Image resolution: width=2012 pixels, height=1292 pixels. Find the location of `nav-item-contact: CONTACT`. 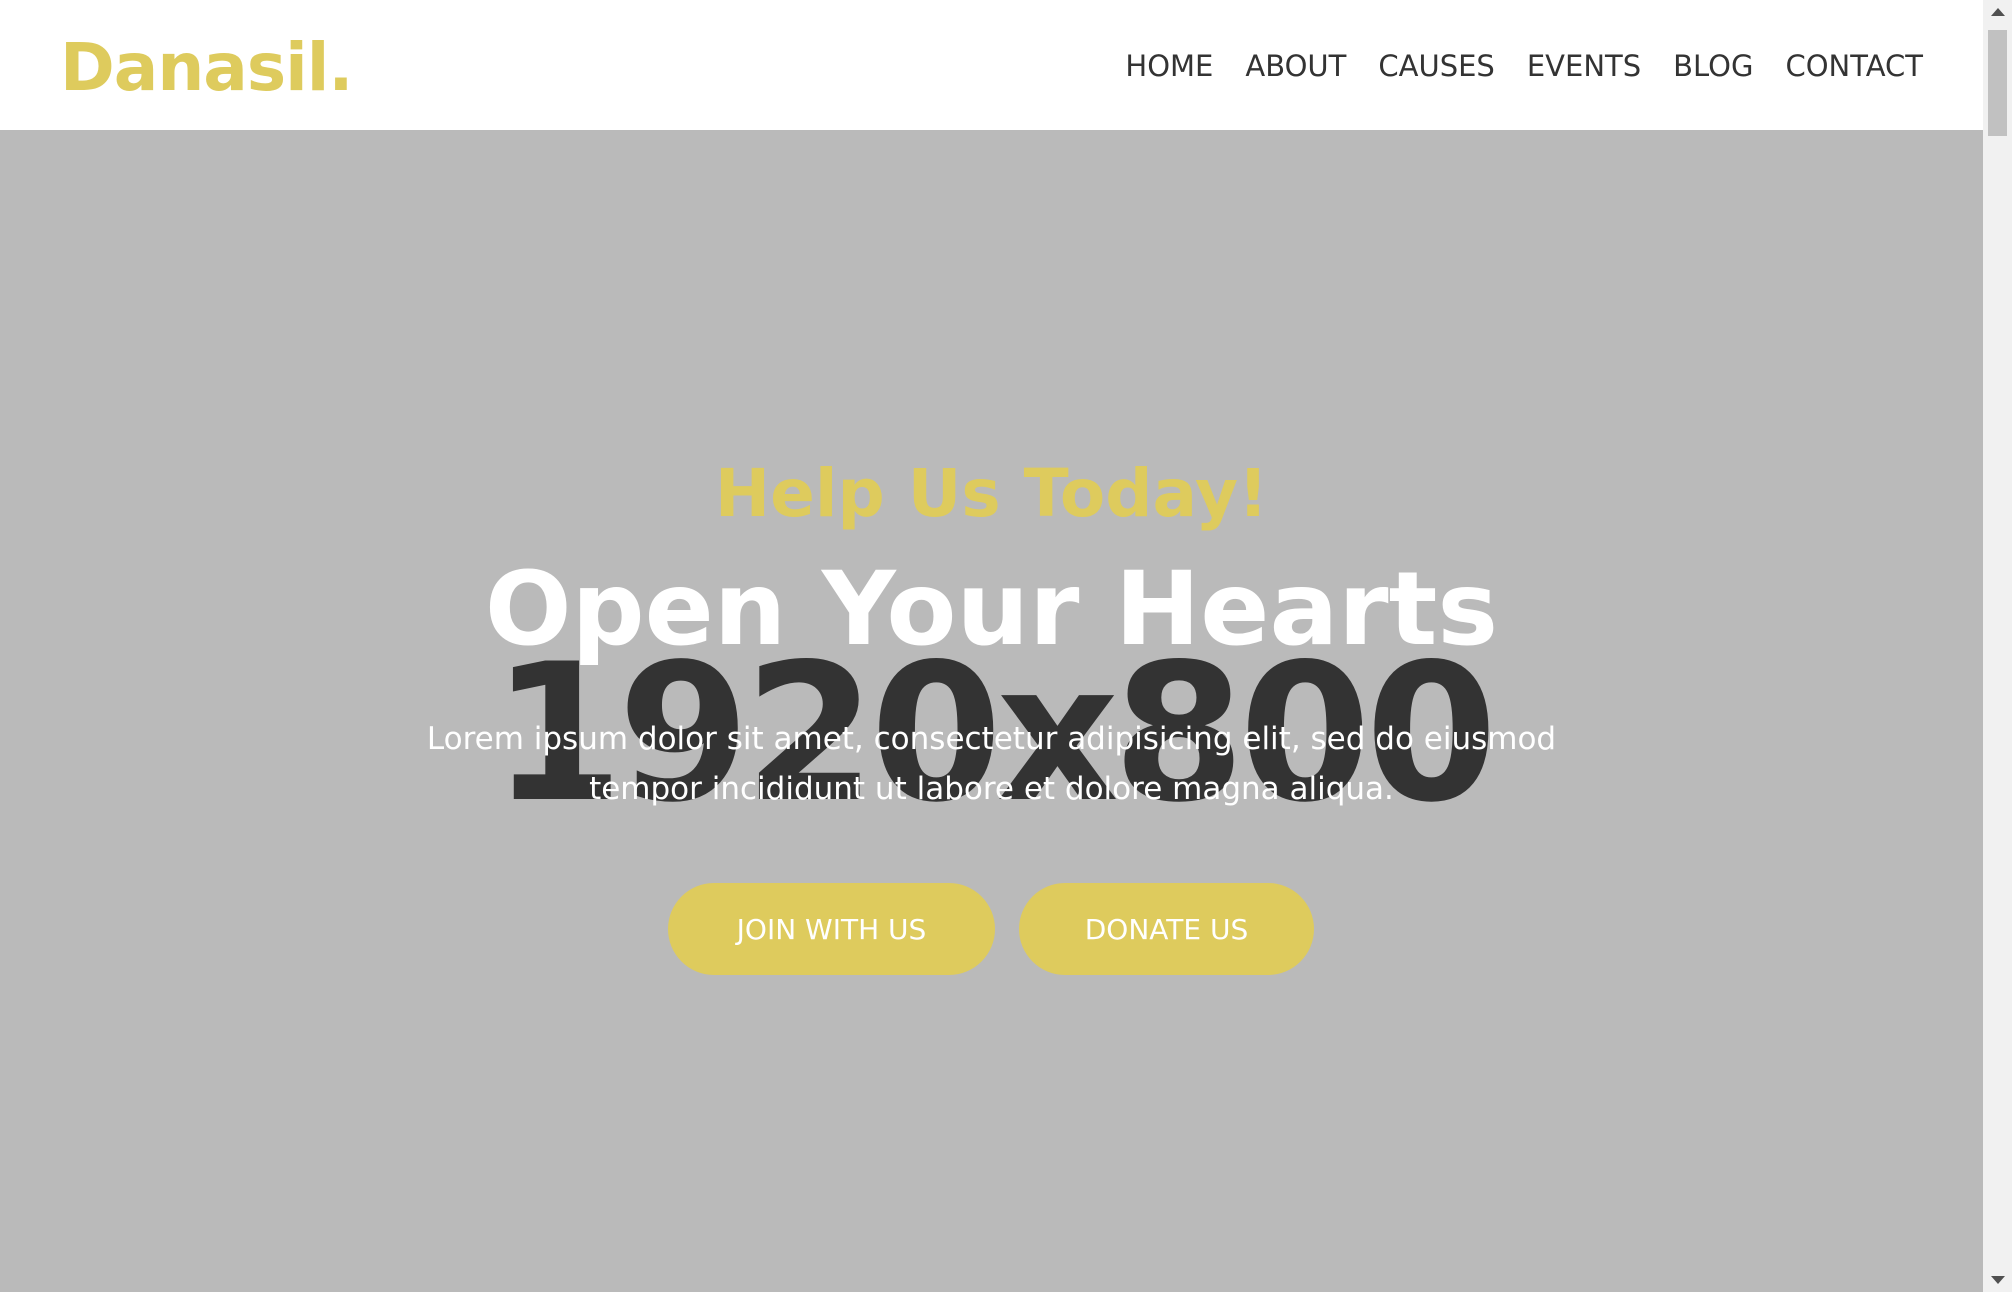

nav-item-contact: CONTACT is located at coordinates (1854, 65).